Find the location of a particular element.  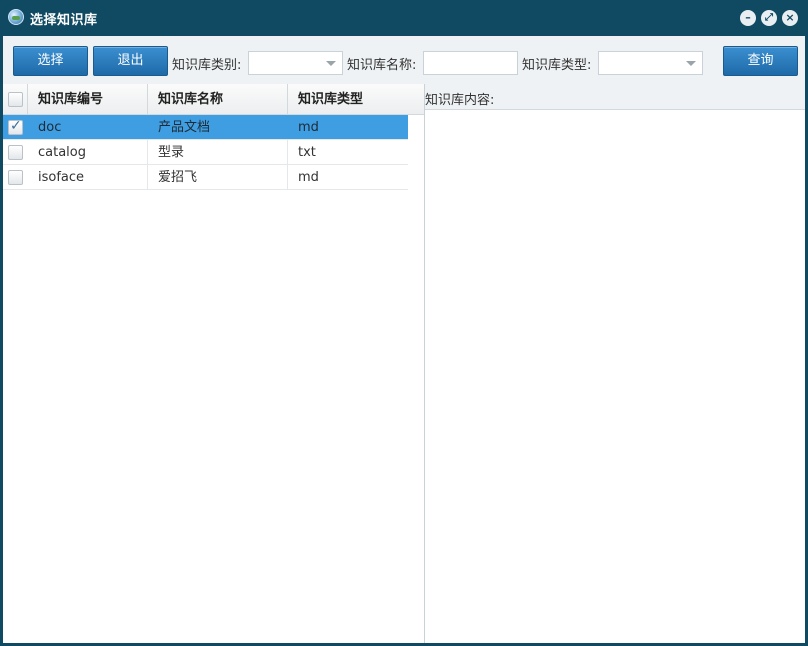

cell-name: 爱招飞 is located at coordinates (218, 177).